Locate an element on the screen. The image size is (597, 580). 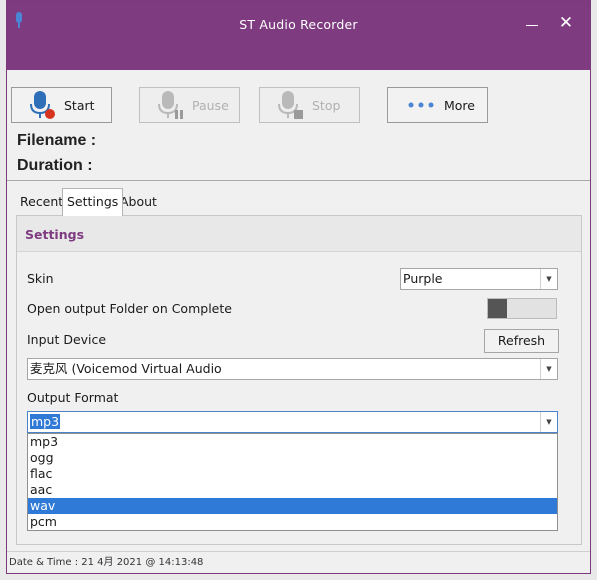
skin-value: Purple is located at coordinates (423, 278).